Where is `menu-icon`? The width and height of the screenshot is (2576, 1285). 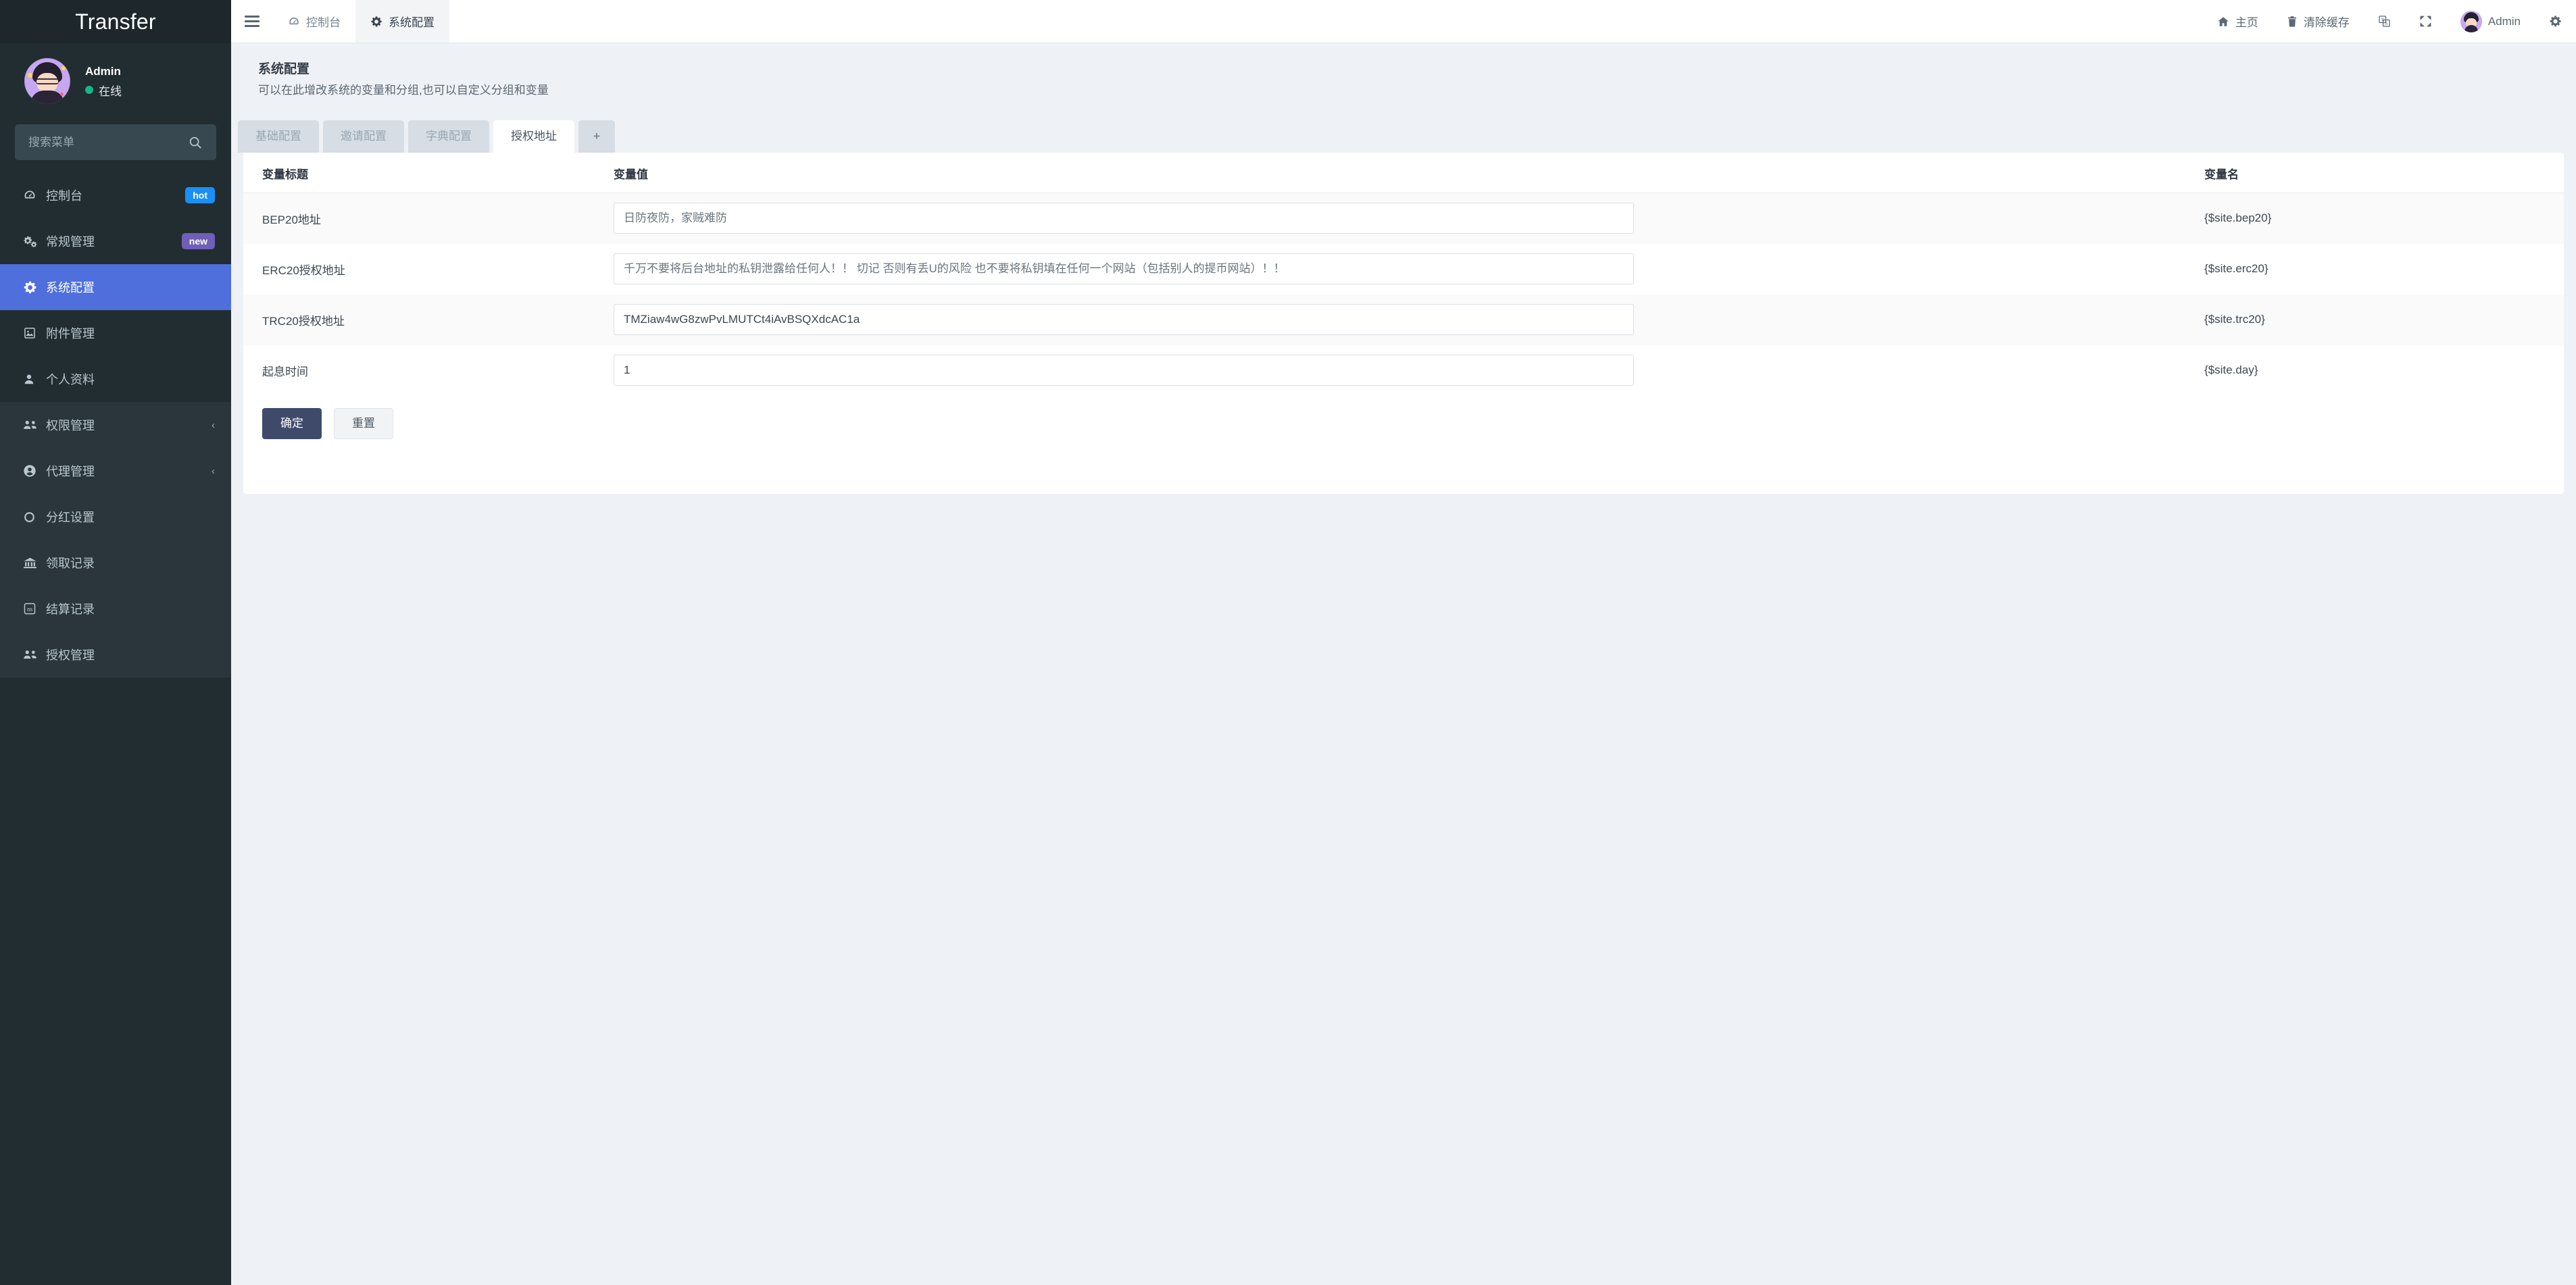 menu-icon is located at coordinates (252, 21).